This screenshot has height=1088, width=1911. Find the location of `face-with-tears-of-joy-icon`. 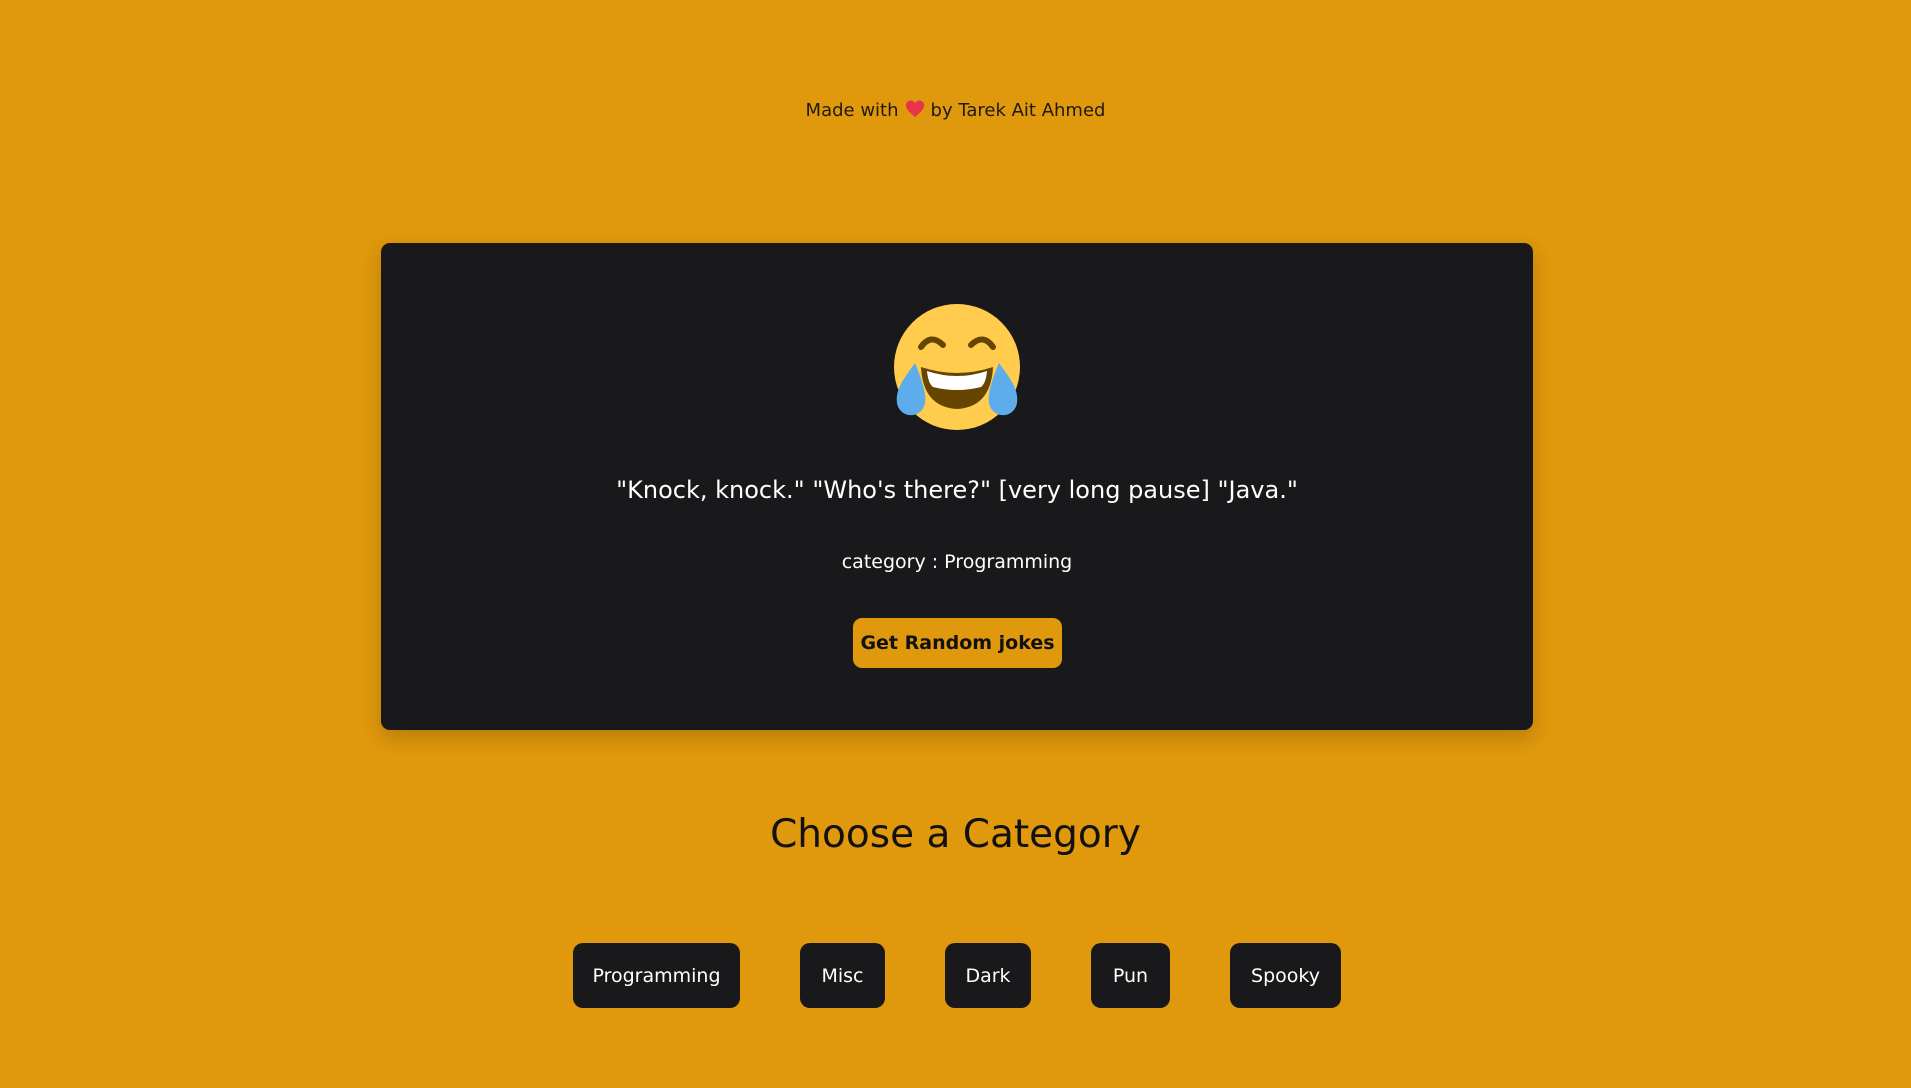

face-with-tears-of-joy-icon is located at coordinates (957, 367).